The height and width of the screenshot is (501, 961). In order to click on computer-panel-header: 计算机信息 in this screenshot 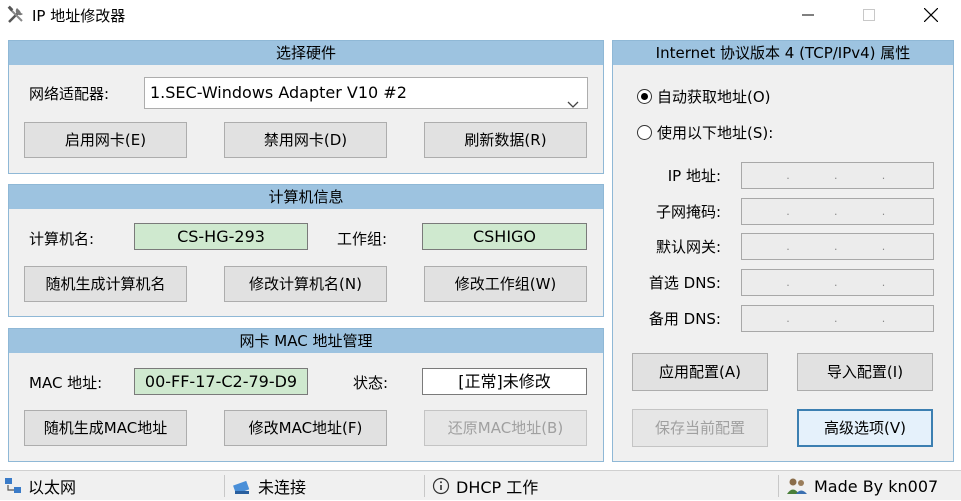, I will do `click(306, 197)`.